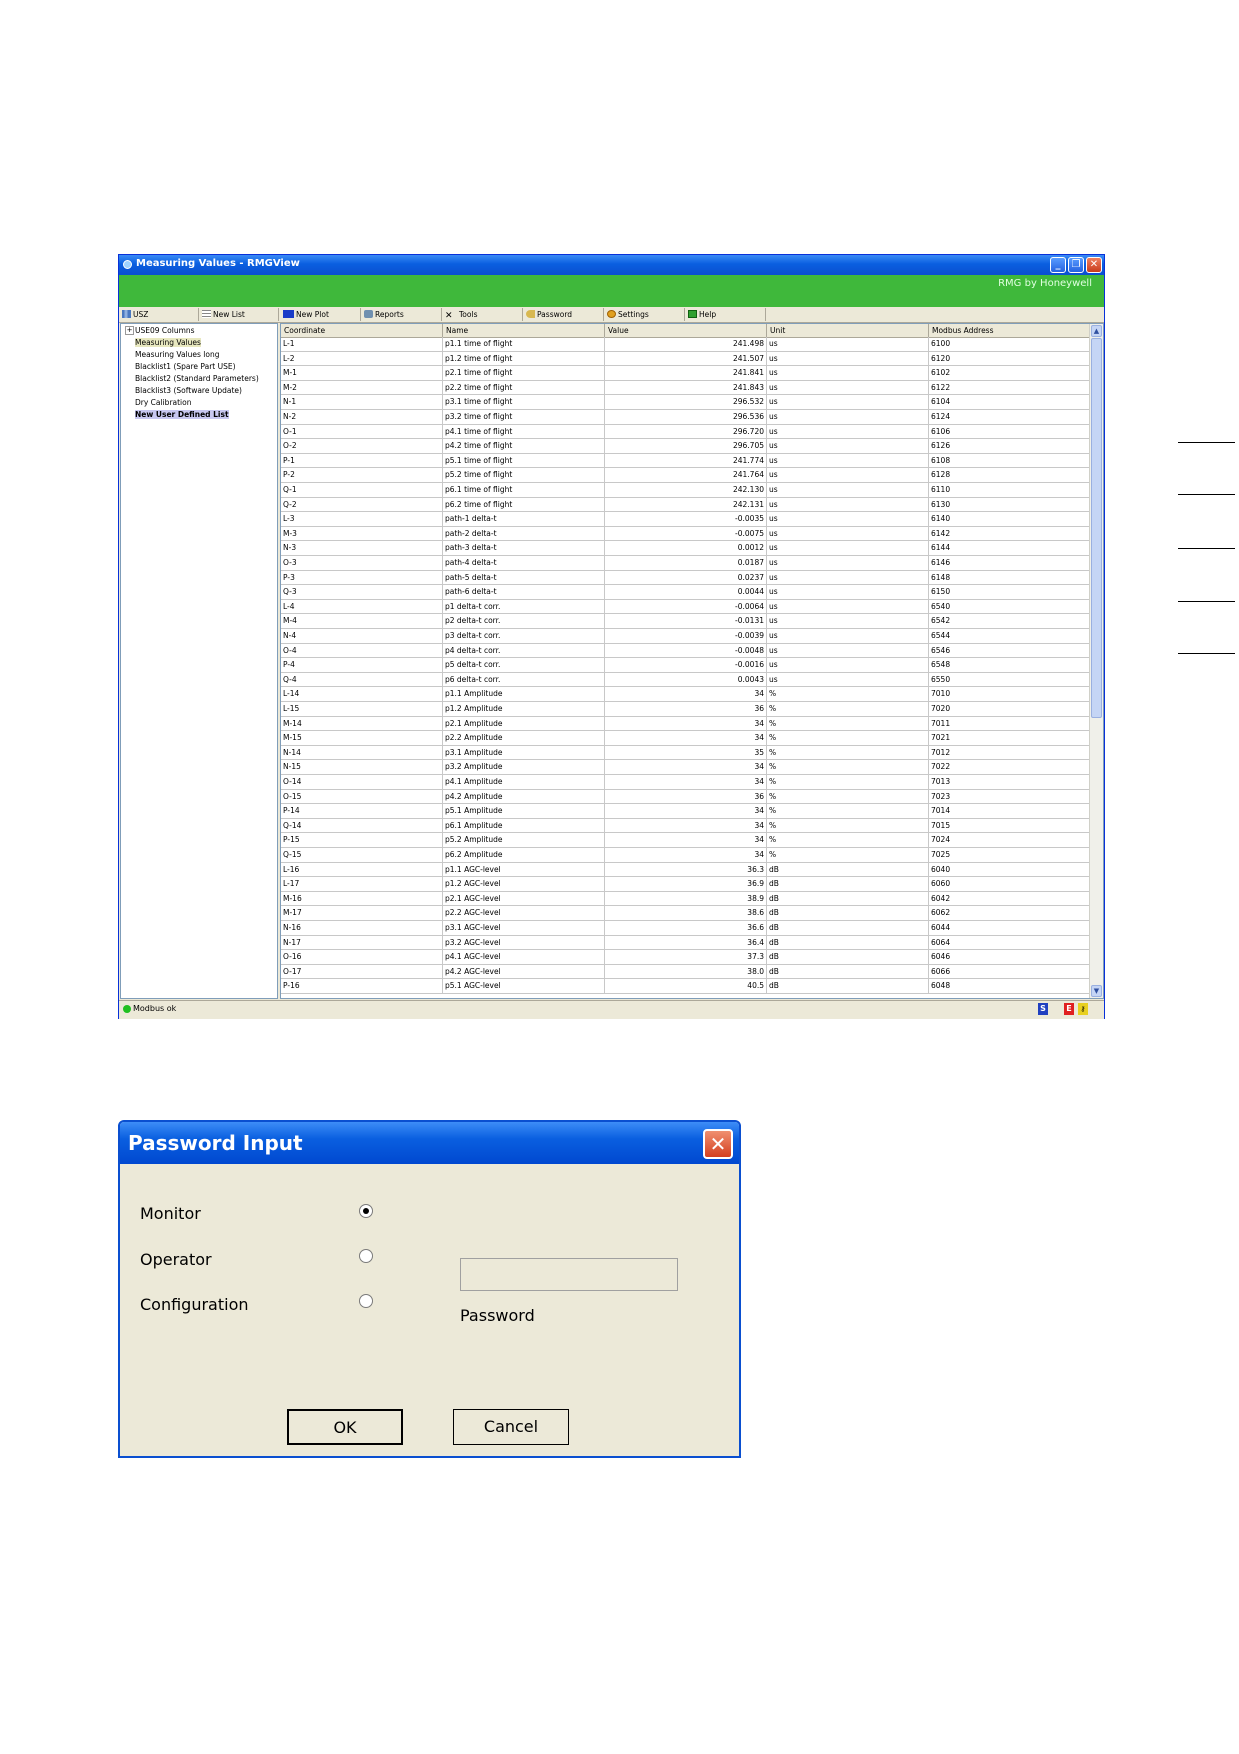 The height and width of the screenshot is (1754, 1239). Describe the element at coordinates (1096, 528) in the screenshot. I see `scroll-thumb` at that location.